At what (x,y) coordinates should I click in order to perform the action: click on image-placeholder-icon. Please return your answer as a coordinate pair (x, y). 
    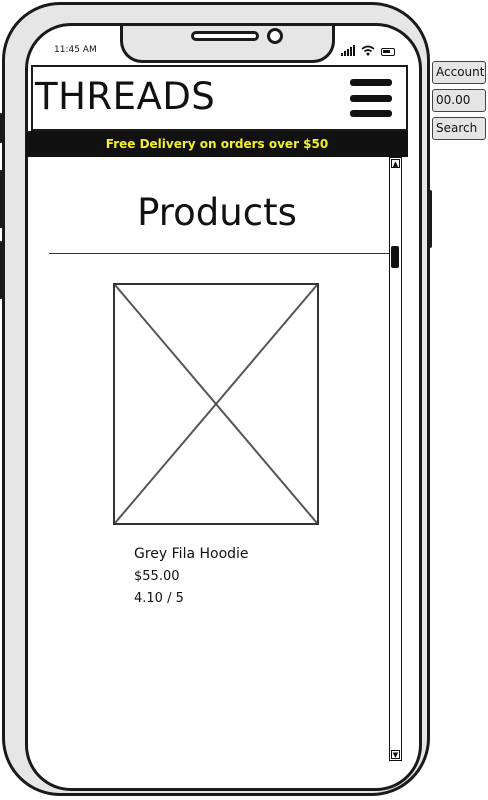
    Looking at the image, I should click on (216, 404).